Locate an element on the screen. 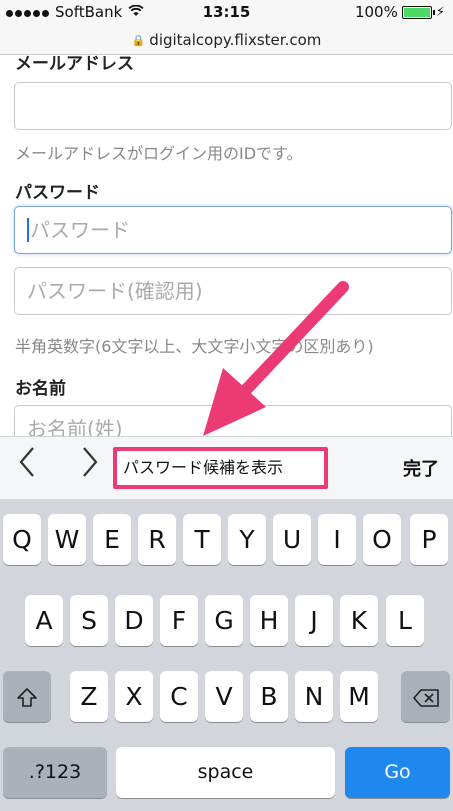 Image resolution: width=453 pixels, height=811 pixels. key-i: I is located at coordinates (337, 539).